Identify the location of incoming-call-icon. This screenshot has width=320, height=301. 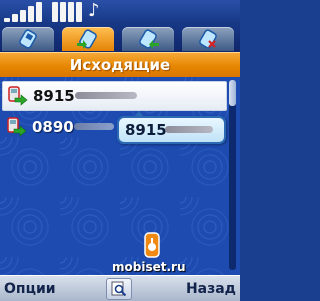
(149, 39).